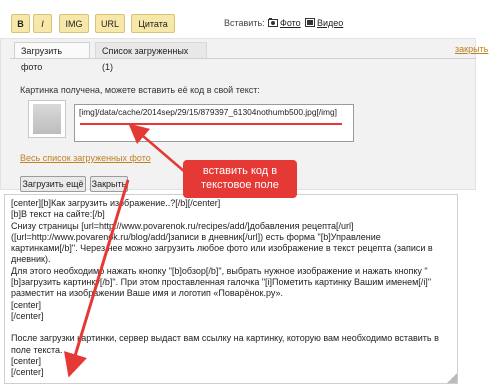 Image resolution: width=500 pixels, height=386 pixels. What do you see at coordinates (47, 119) in the screenshot?
I see `image-thumbnail` at bounding box center [47, 119].